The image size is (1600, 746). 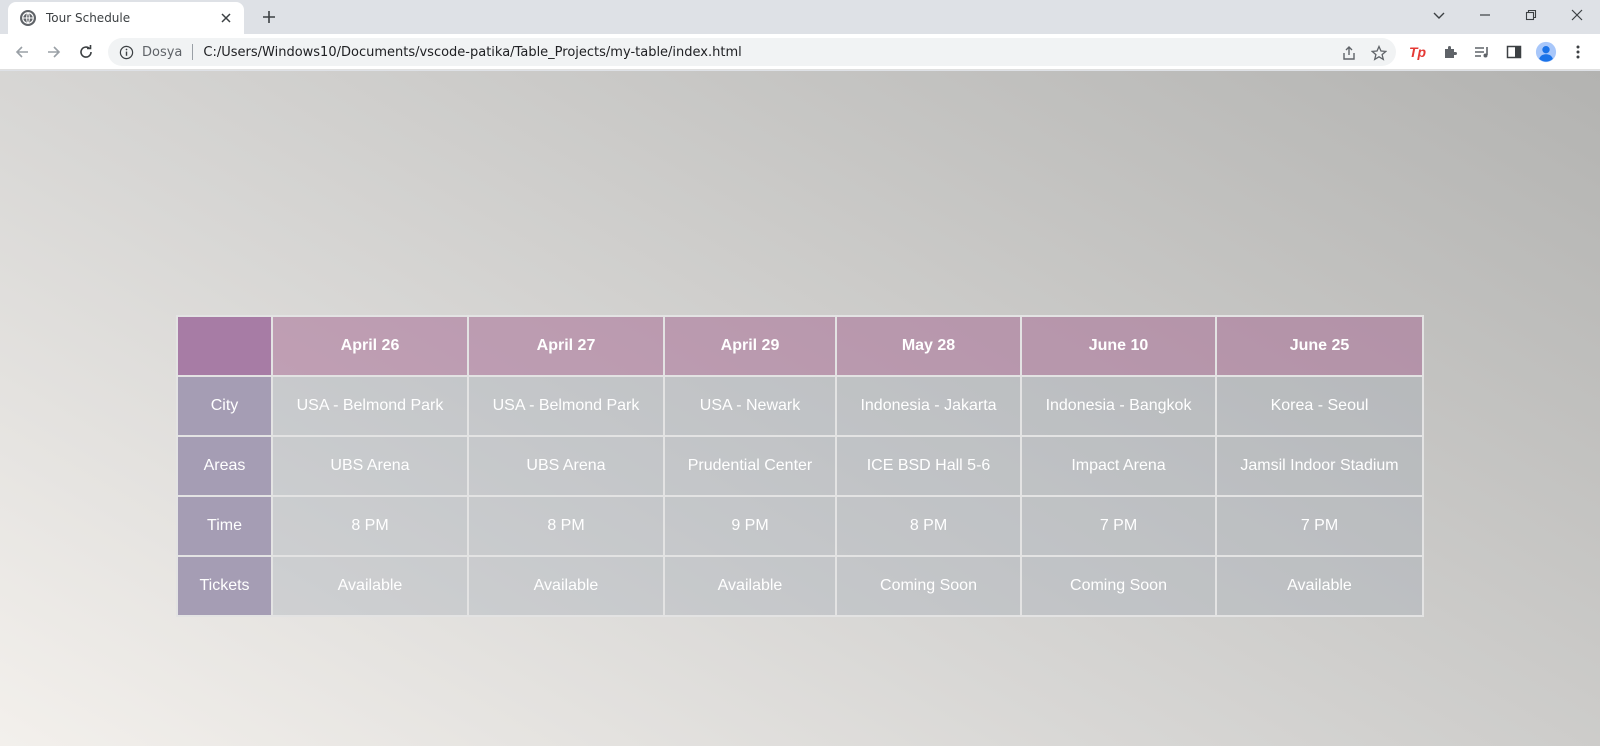 I want to click on row-header: City, so click(x=224, y=406).